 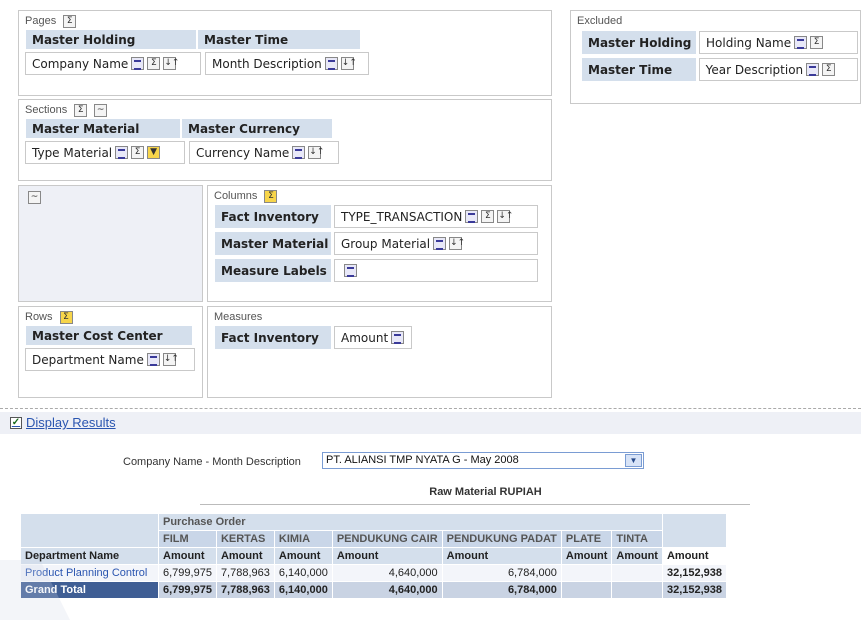 I want to click on sections-header-master-currency: Master Currency, so click(x=257, y=128).